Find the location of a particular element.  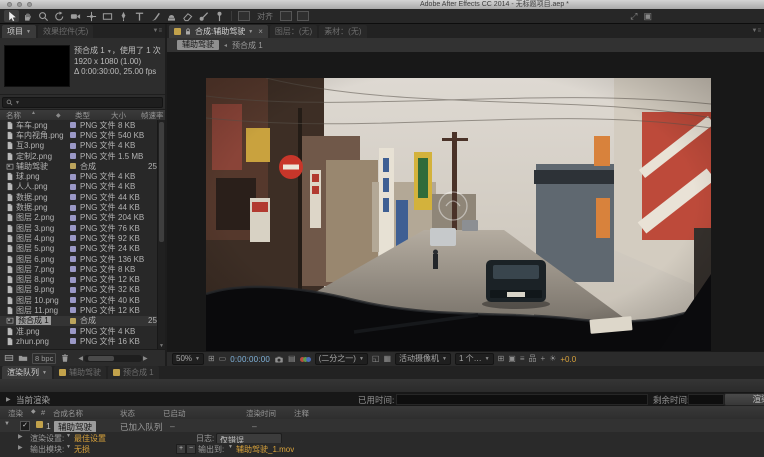

resolution-dropdown: (二分之一) ▼ is located at coordinates (341, 359).